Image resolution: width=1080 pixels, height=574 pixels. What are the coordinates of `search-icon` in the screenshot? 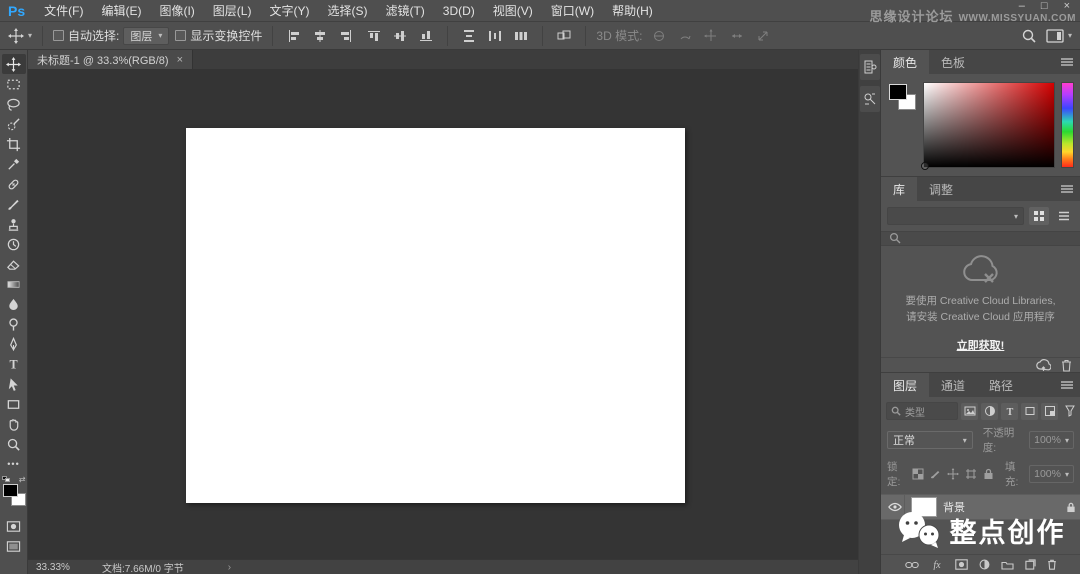 It's located at (1029, 36).